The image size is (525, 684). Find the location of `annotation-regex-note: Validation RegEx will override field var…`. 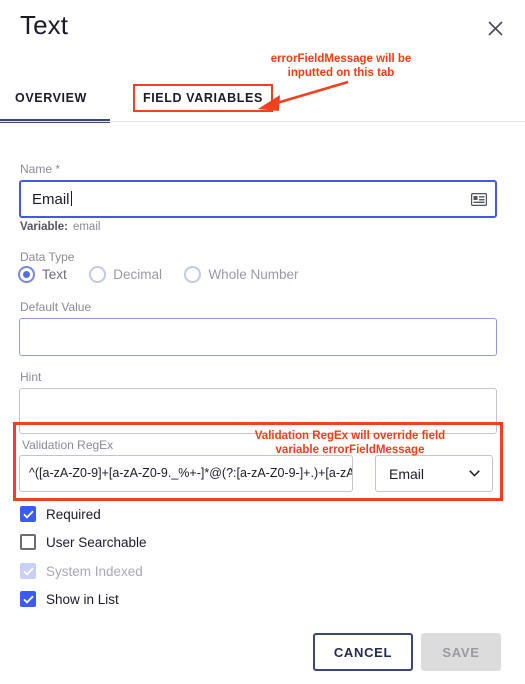

annotation-regex-note: Validation RegEx will override field var… is located at coordinates (350, 443).